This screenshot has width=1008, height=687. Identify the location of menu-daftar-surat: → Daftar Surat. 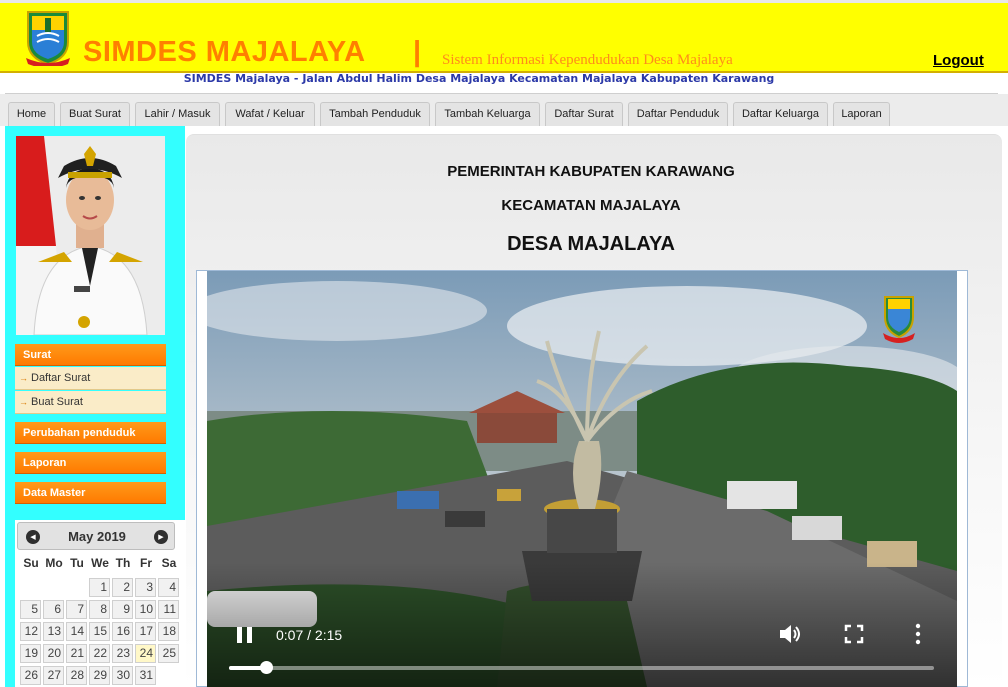
(90, 378).